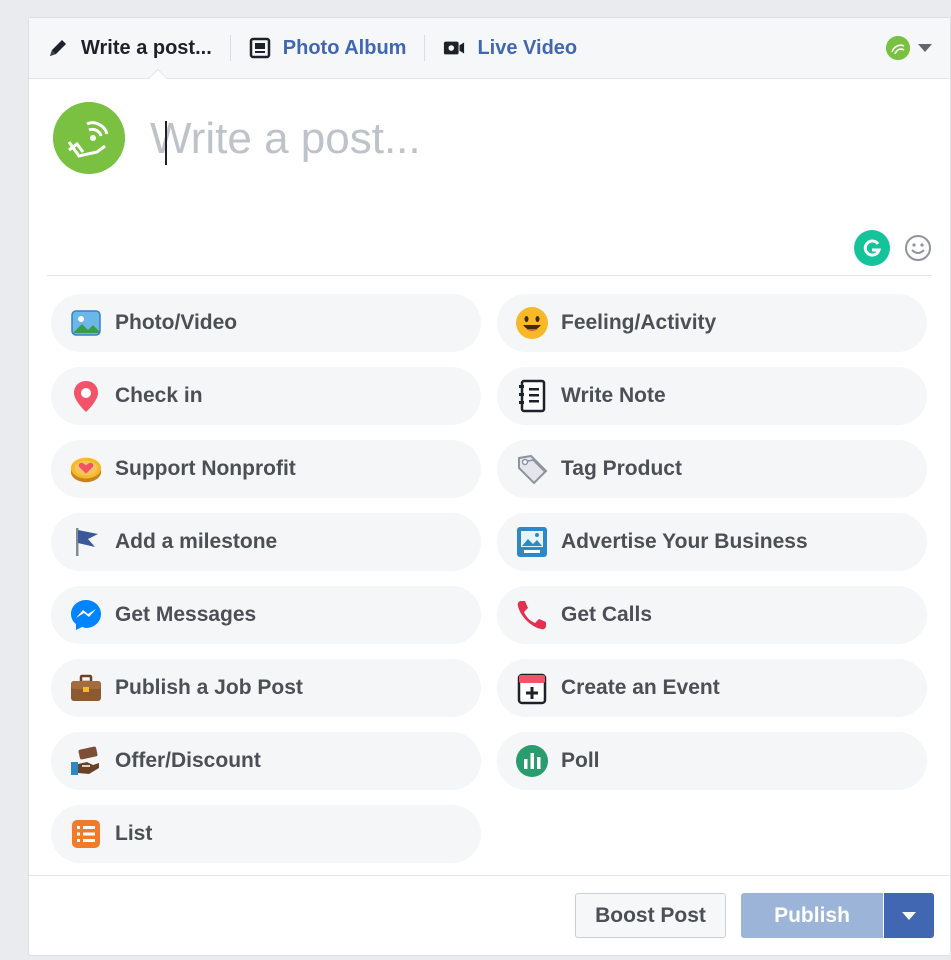 This screenshot has height=960, width=951. I want to click on pencil-icon, so click(58, 48).